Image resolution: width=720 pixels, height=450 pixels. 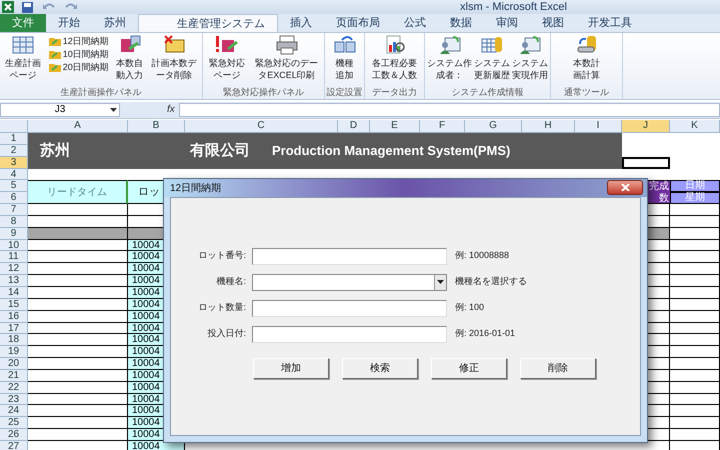 What do you see at coordinates (646, 126) in the screenshot?
I see `column-header: J` at bounding box center [646, 126].